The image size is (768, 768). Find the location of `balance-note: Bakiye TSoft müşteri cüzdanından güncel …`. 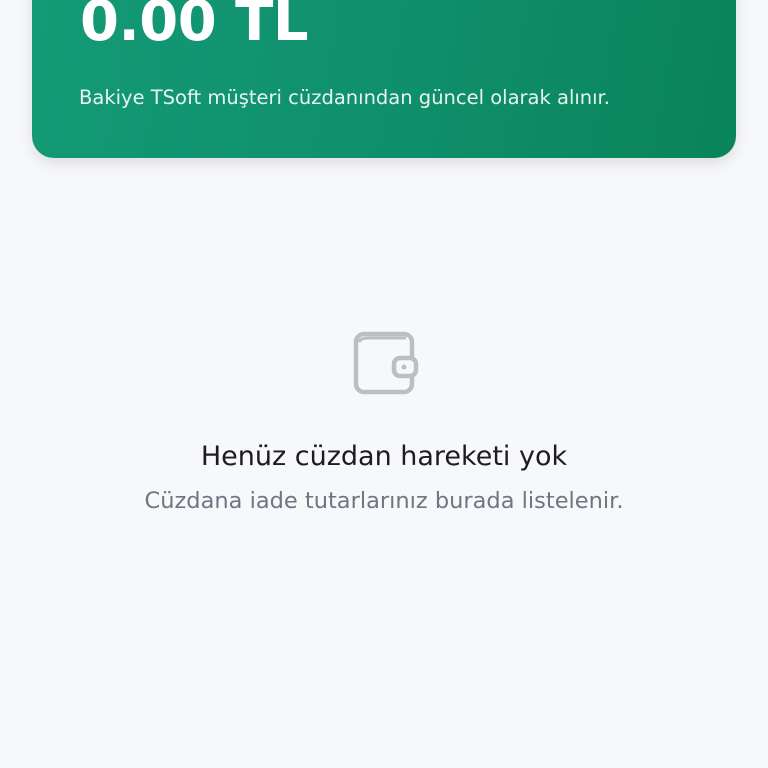

balance-note: Bakiye TSoft müşteri cüzdanından güncel … is located at coordinates (344, 97).